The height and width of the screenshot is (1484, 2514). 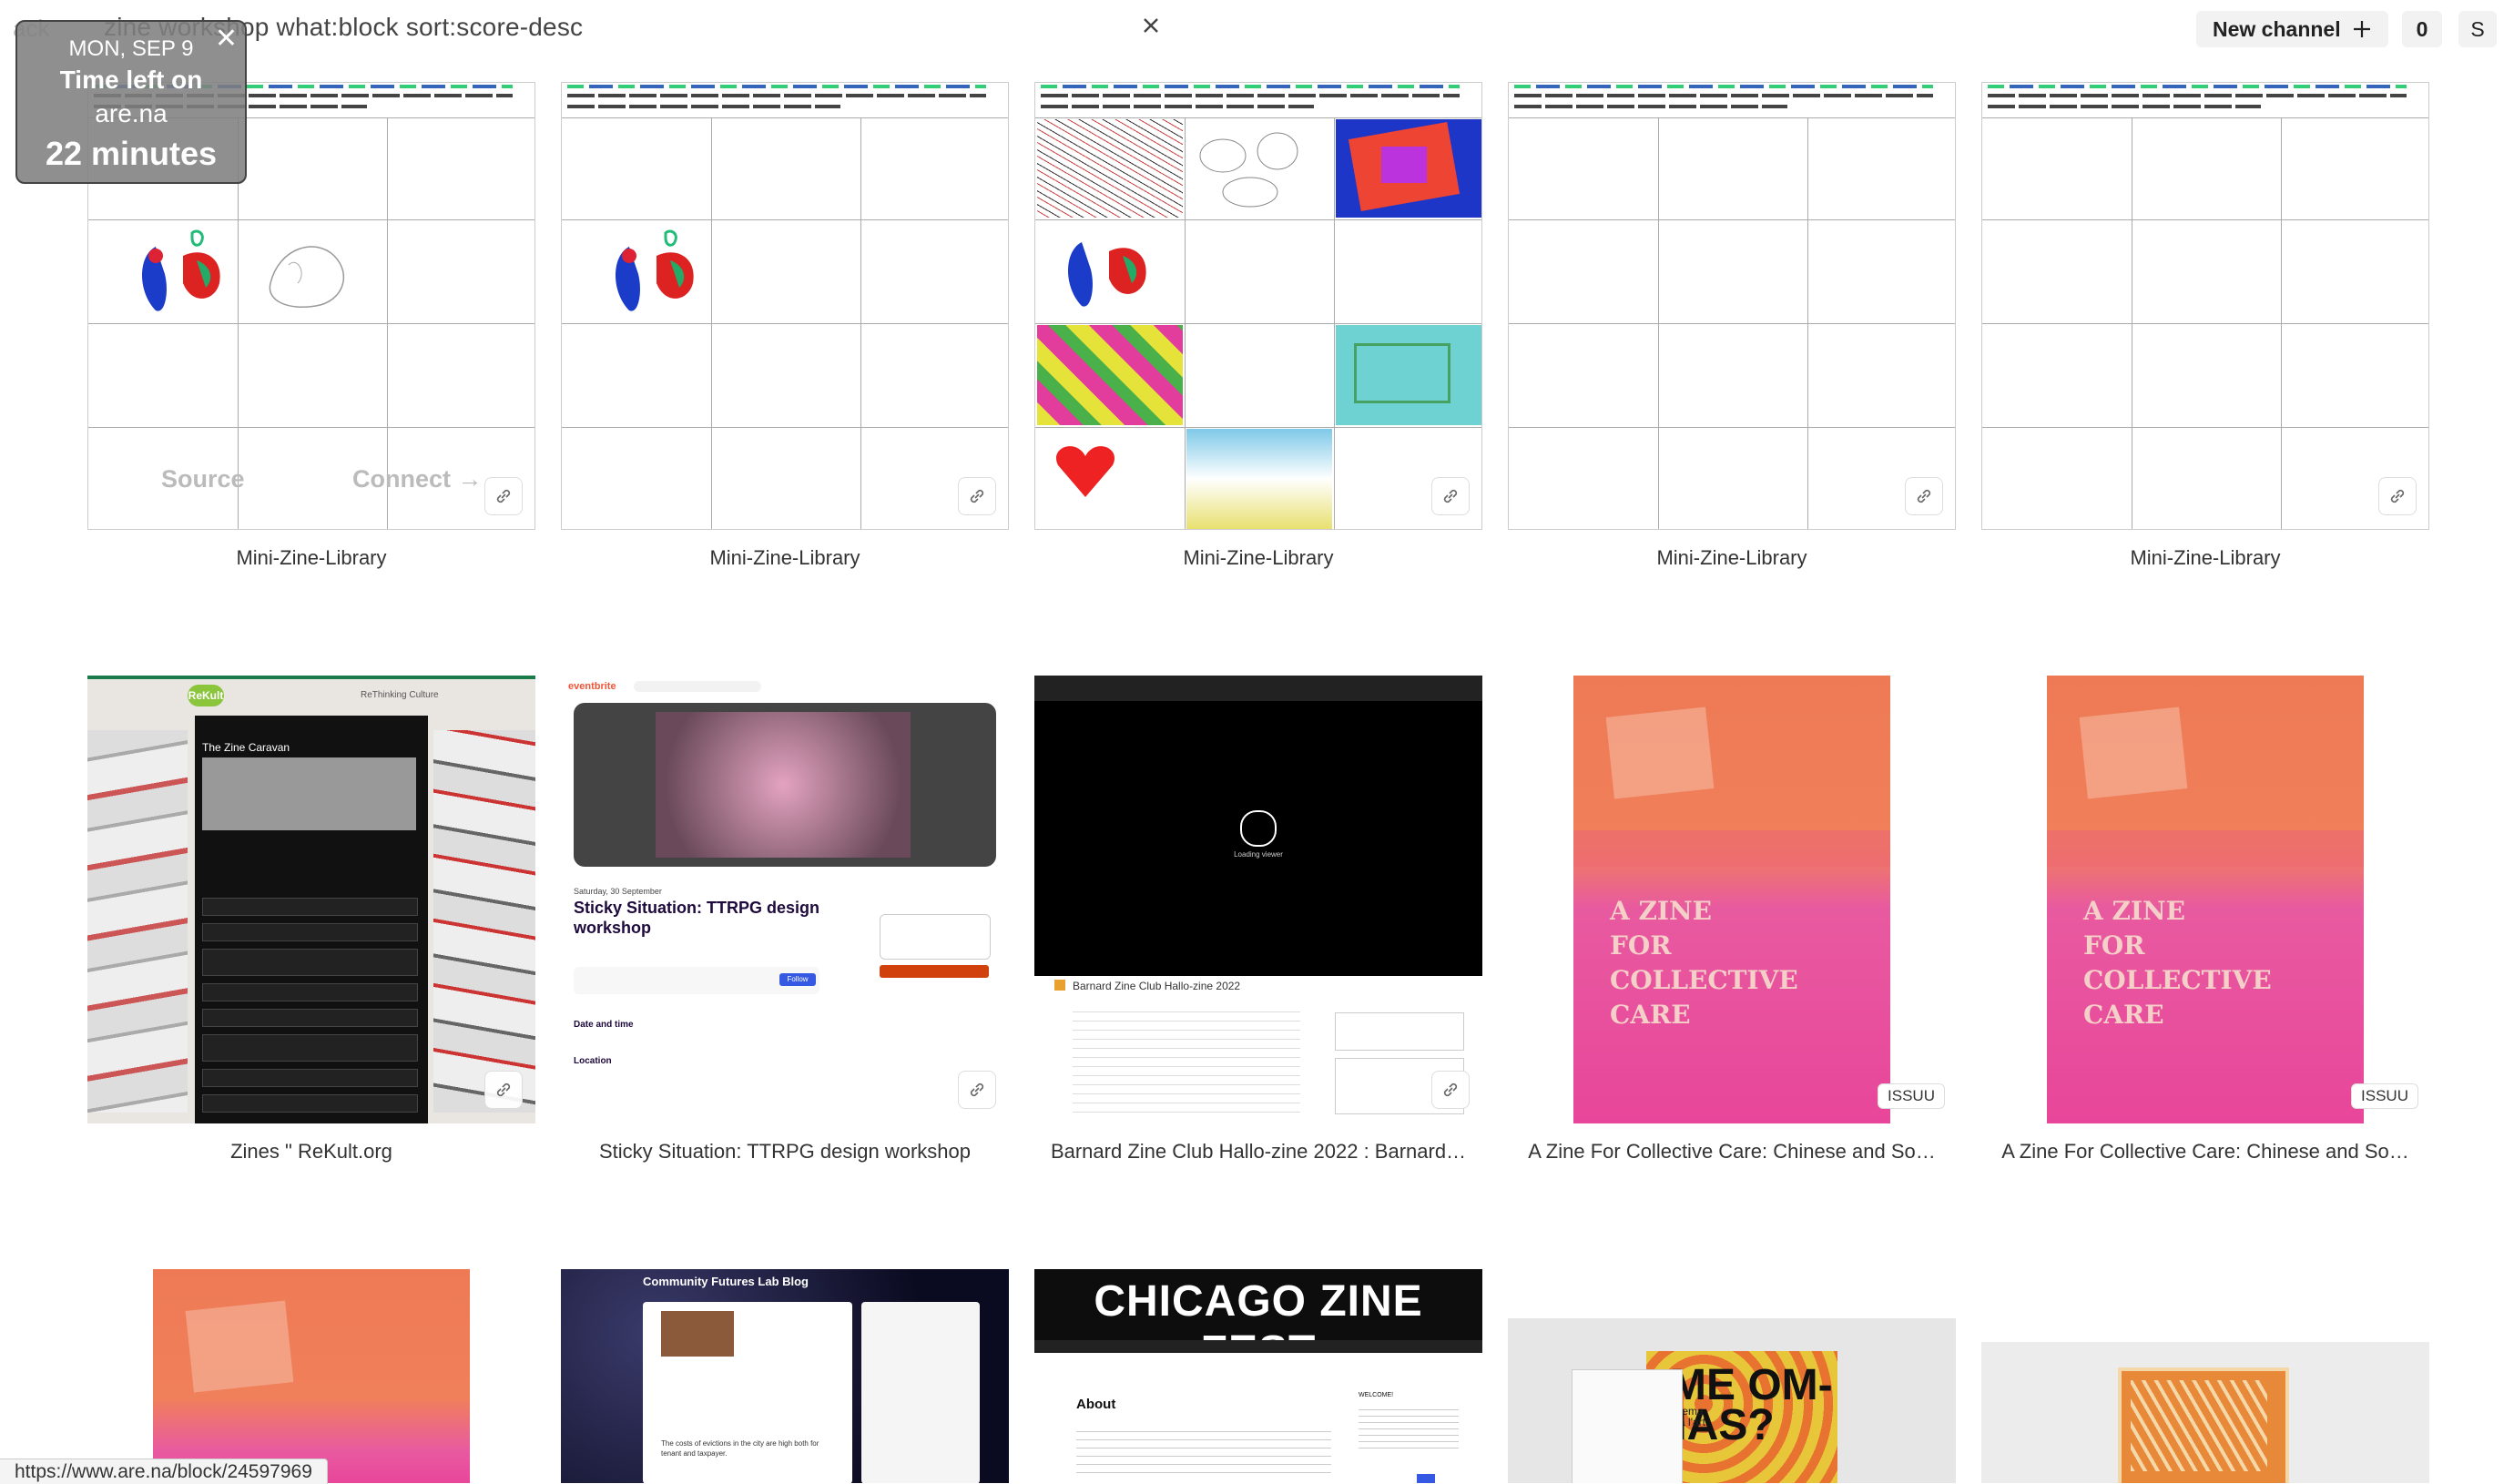 What do you see at coordinates (206, 695) in the screenshot?
I see `rekult-logo: ReKult` at bounding box center [206, 695].